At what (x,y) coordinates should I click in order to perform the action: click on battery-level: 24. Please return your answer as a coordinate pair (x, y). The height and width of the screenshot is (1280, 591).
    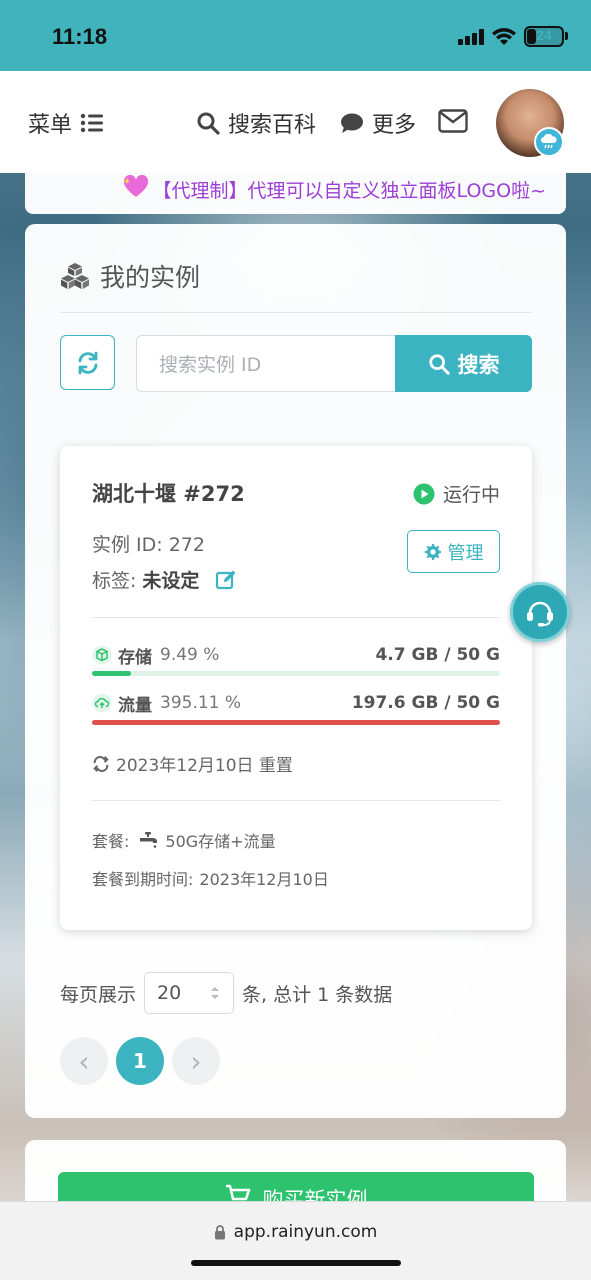
    Looking at the image, I should click on (544, 35).